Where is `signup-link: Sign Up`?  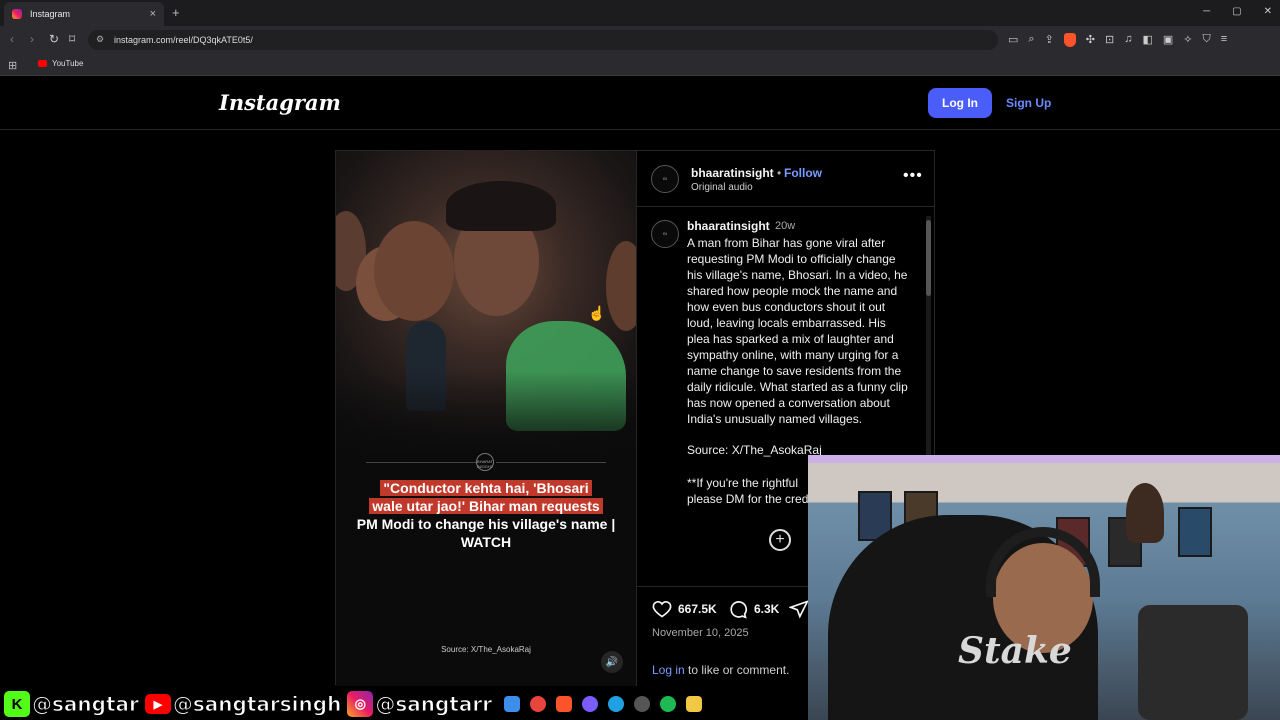 signup-link: Sign Up is located at coordinates (1028, 103).